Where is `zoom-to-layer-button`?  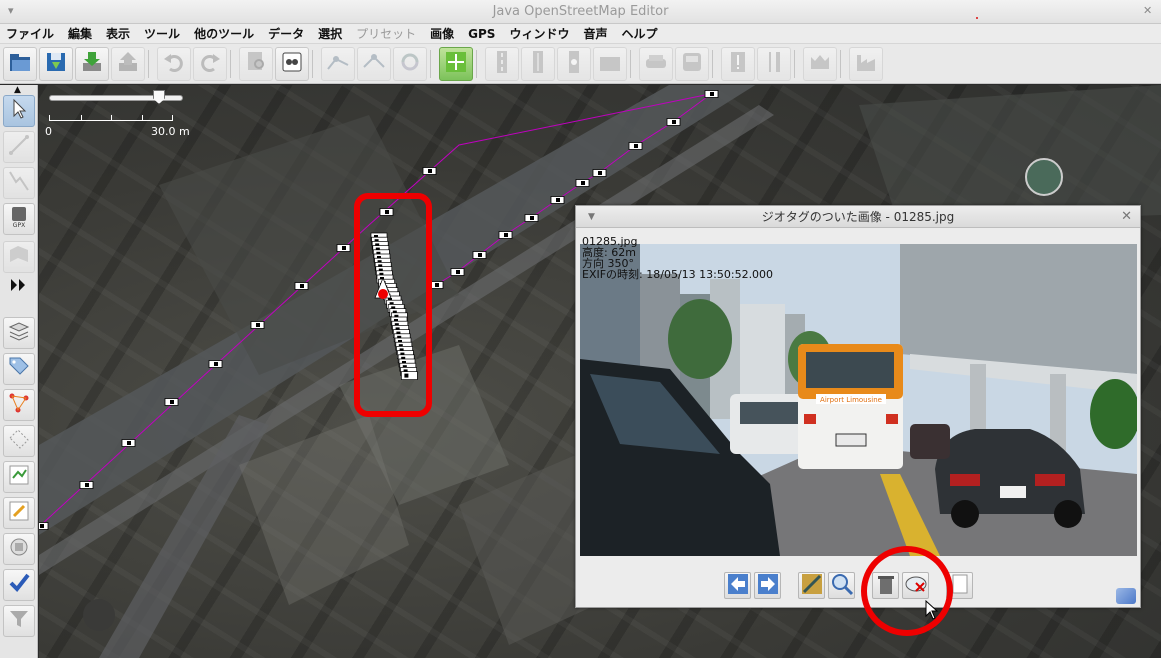 zoom-to-layer-button is located at coordinates (456, 64).